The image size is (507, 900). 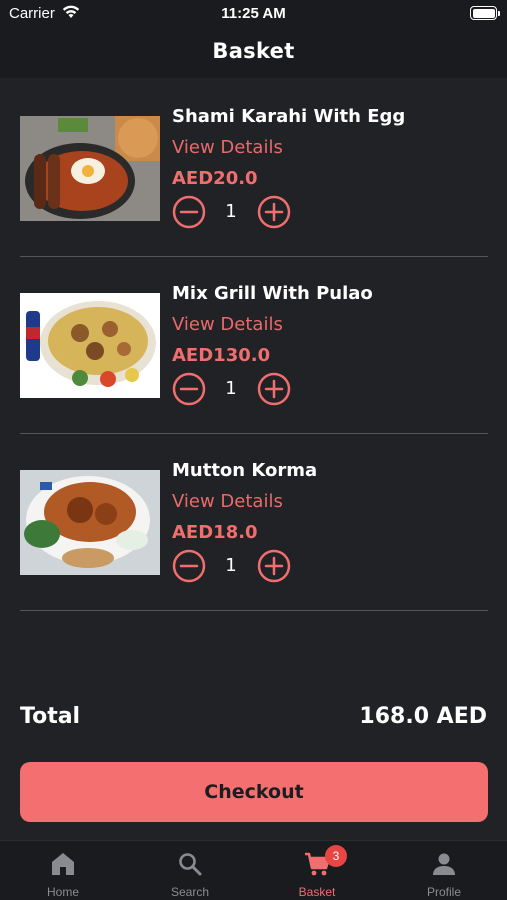 I want to click on item-price: AED130.0, so click(x=221, y=355).